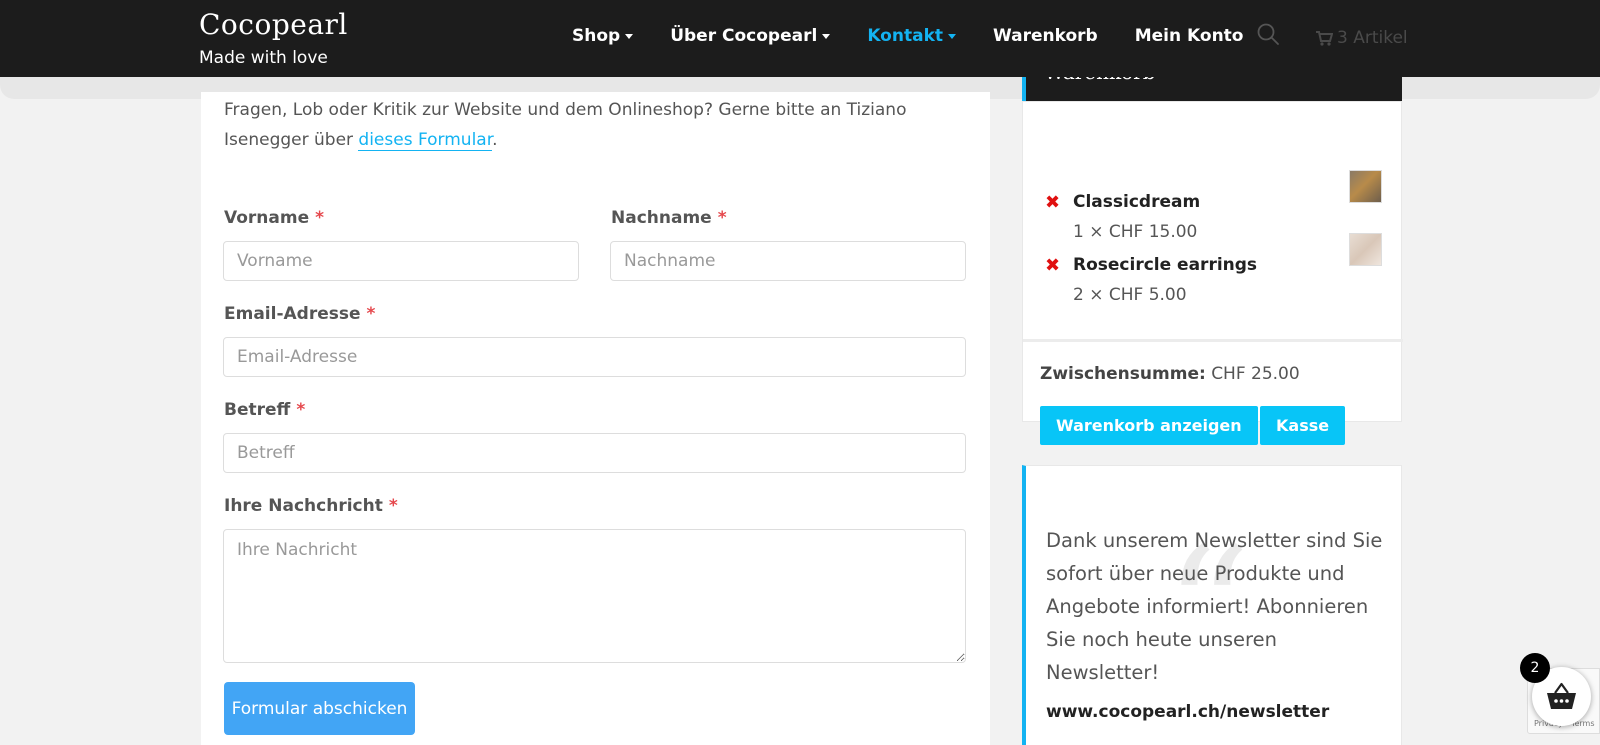 This screenshot has width=1600, height=745. Describe the element at coordinates (495, 140) in the screenshot. I see `intro-end: .` at that location.